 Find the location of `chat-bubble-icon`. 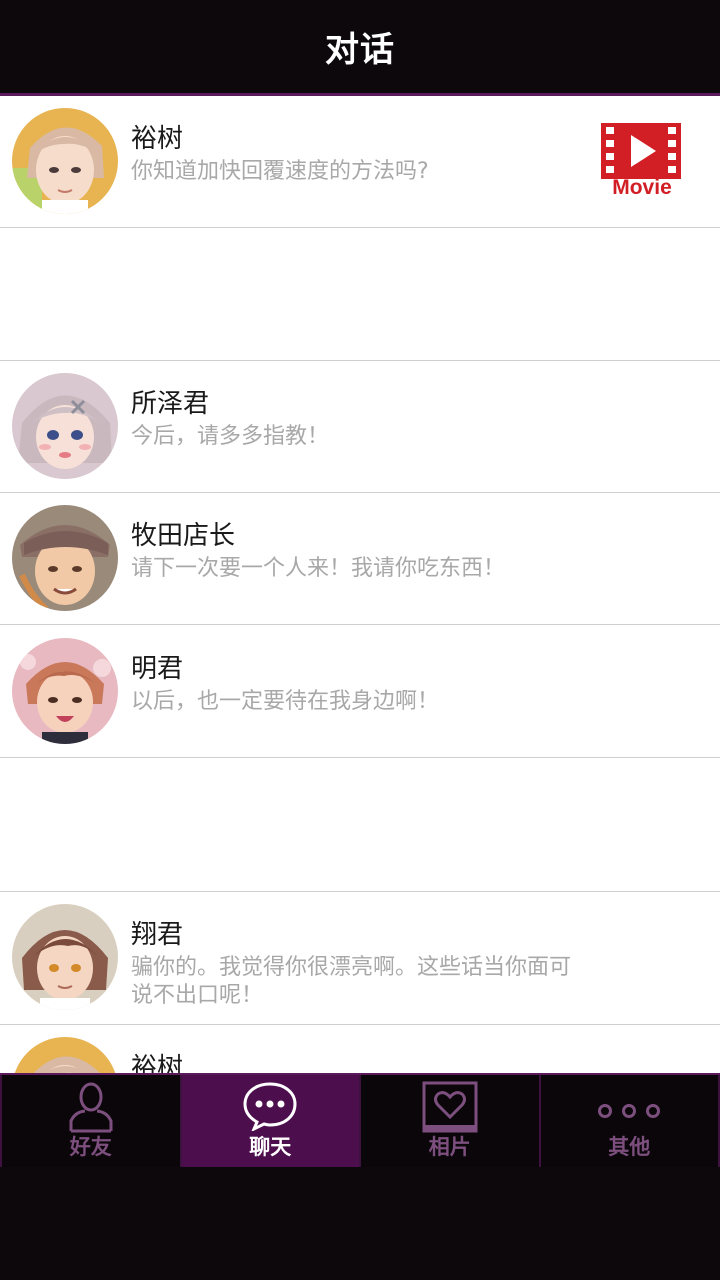

chat-bubble-icon is located at coordinates (270, 1106).